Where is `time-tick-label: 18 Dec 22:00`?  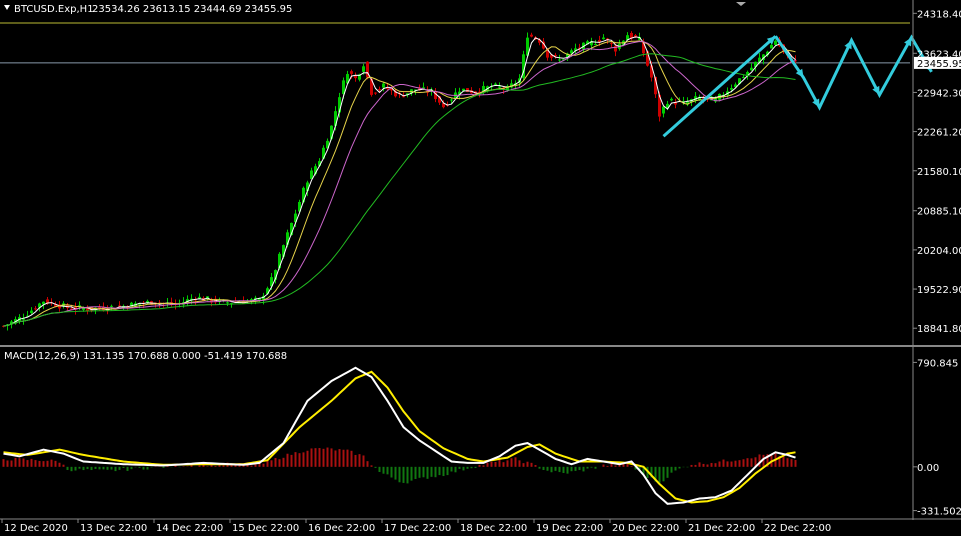
time-tick-label: 18 Dec 22:00 is located at coordinates (493, 528).